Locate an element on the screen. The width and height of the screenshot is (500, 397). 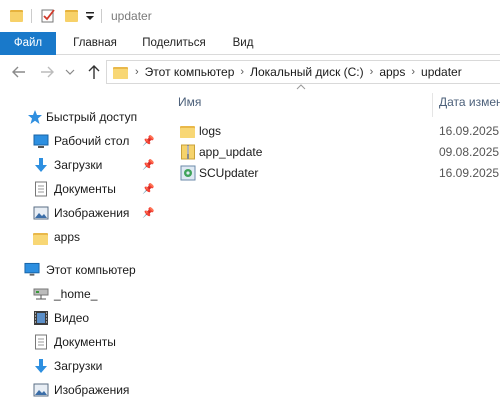
tab-home: Главная is located at coordinates (95, 43).